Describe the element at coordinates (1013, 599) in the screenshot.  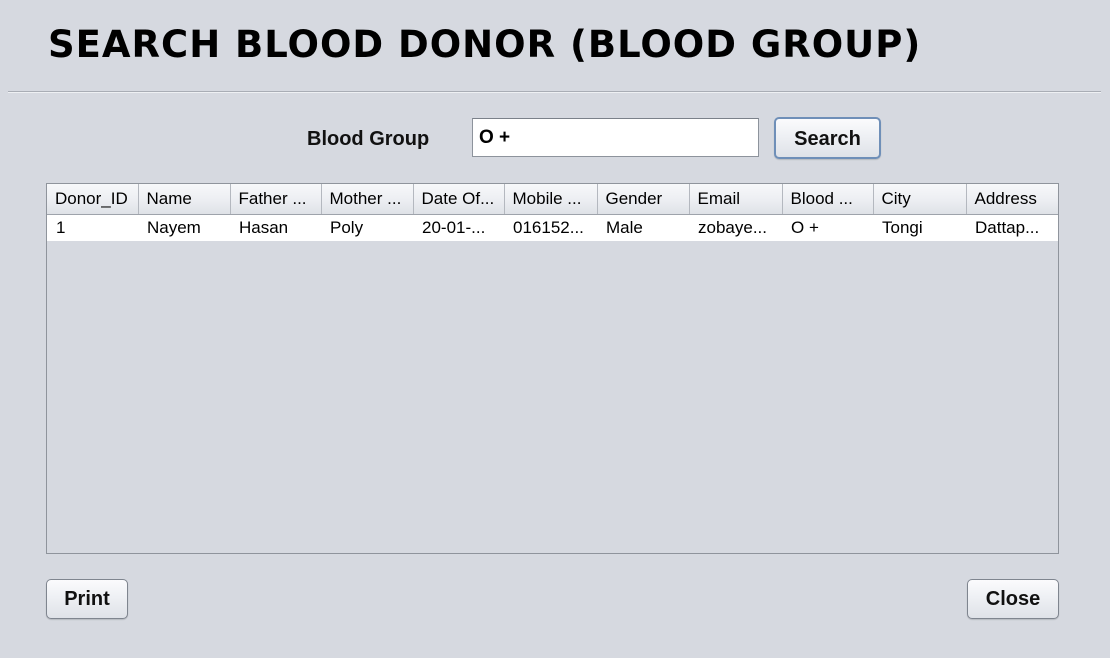
I see `close-button: Close` at that location.